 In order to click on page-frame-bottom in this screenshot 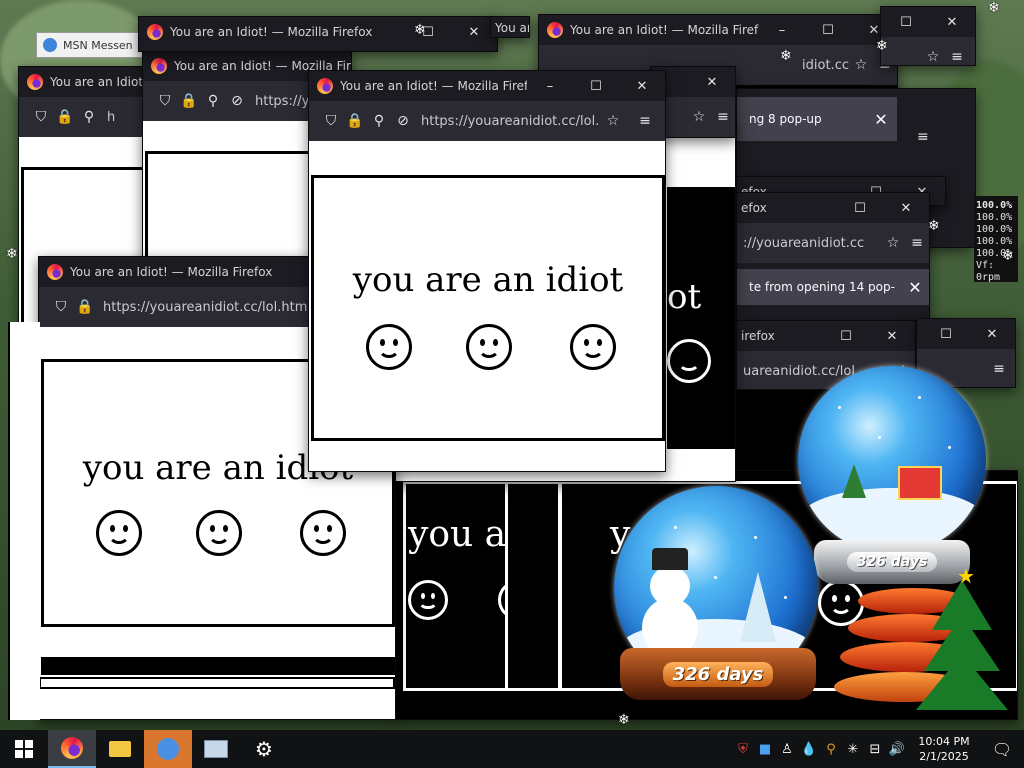, I will do `click(217, 683)`.